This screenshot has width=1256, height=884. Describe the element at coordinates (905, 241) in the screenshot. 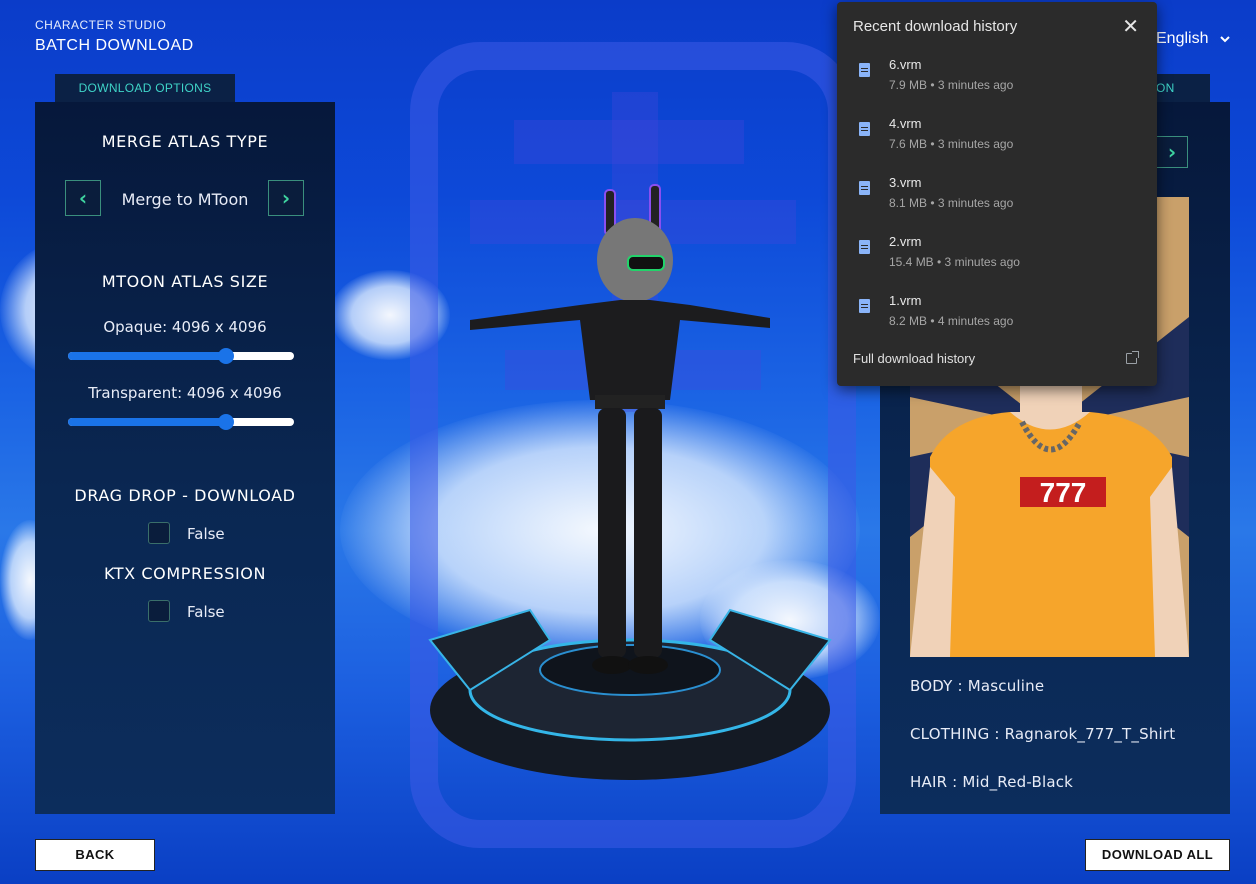

I see `download-item-name: 2.vrm` at that location.